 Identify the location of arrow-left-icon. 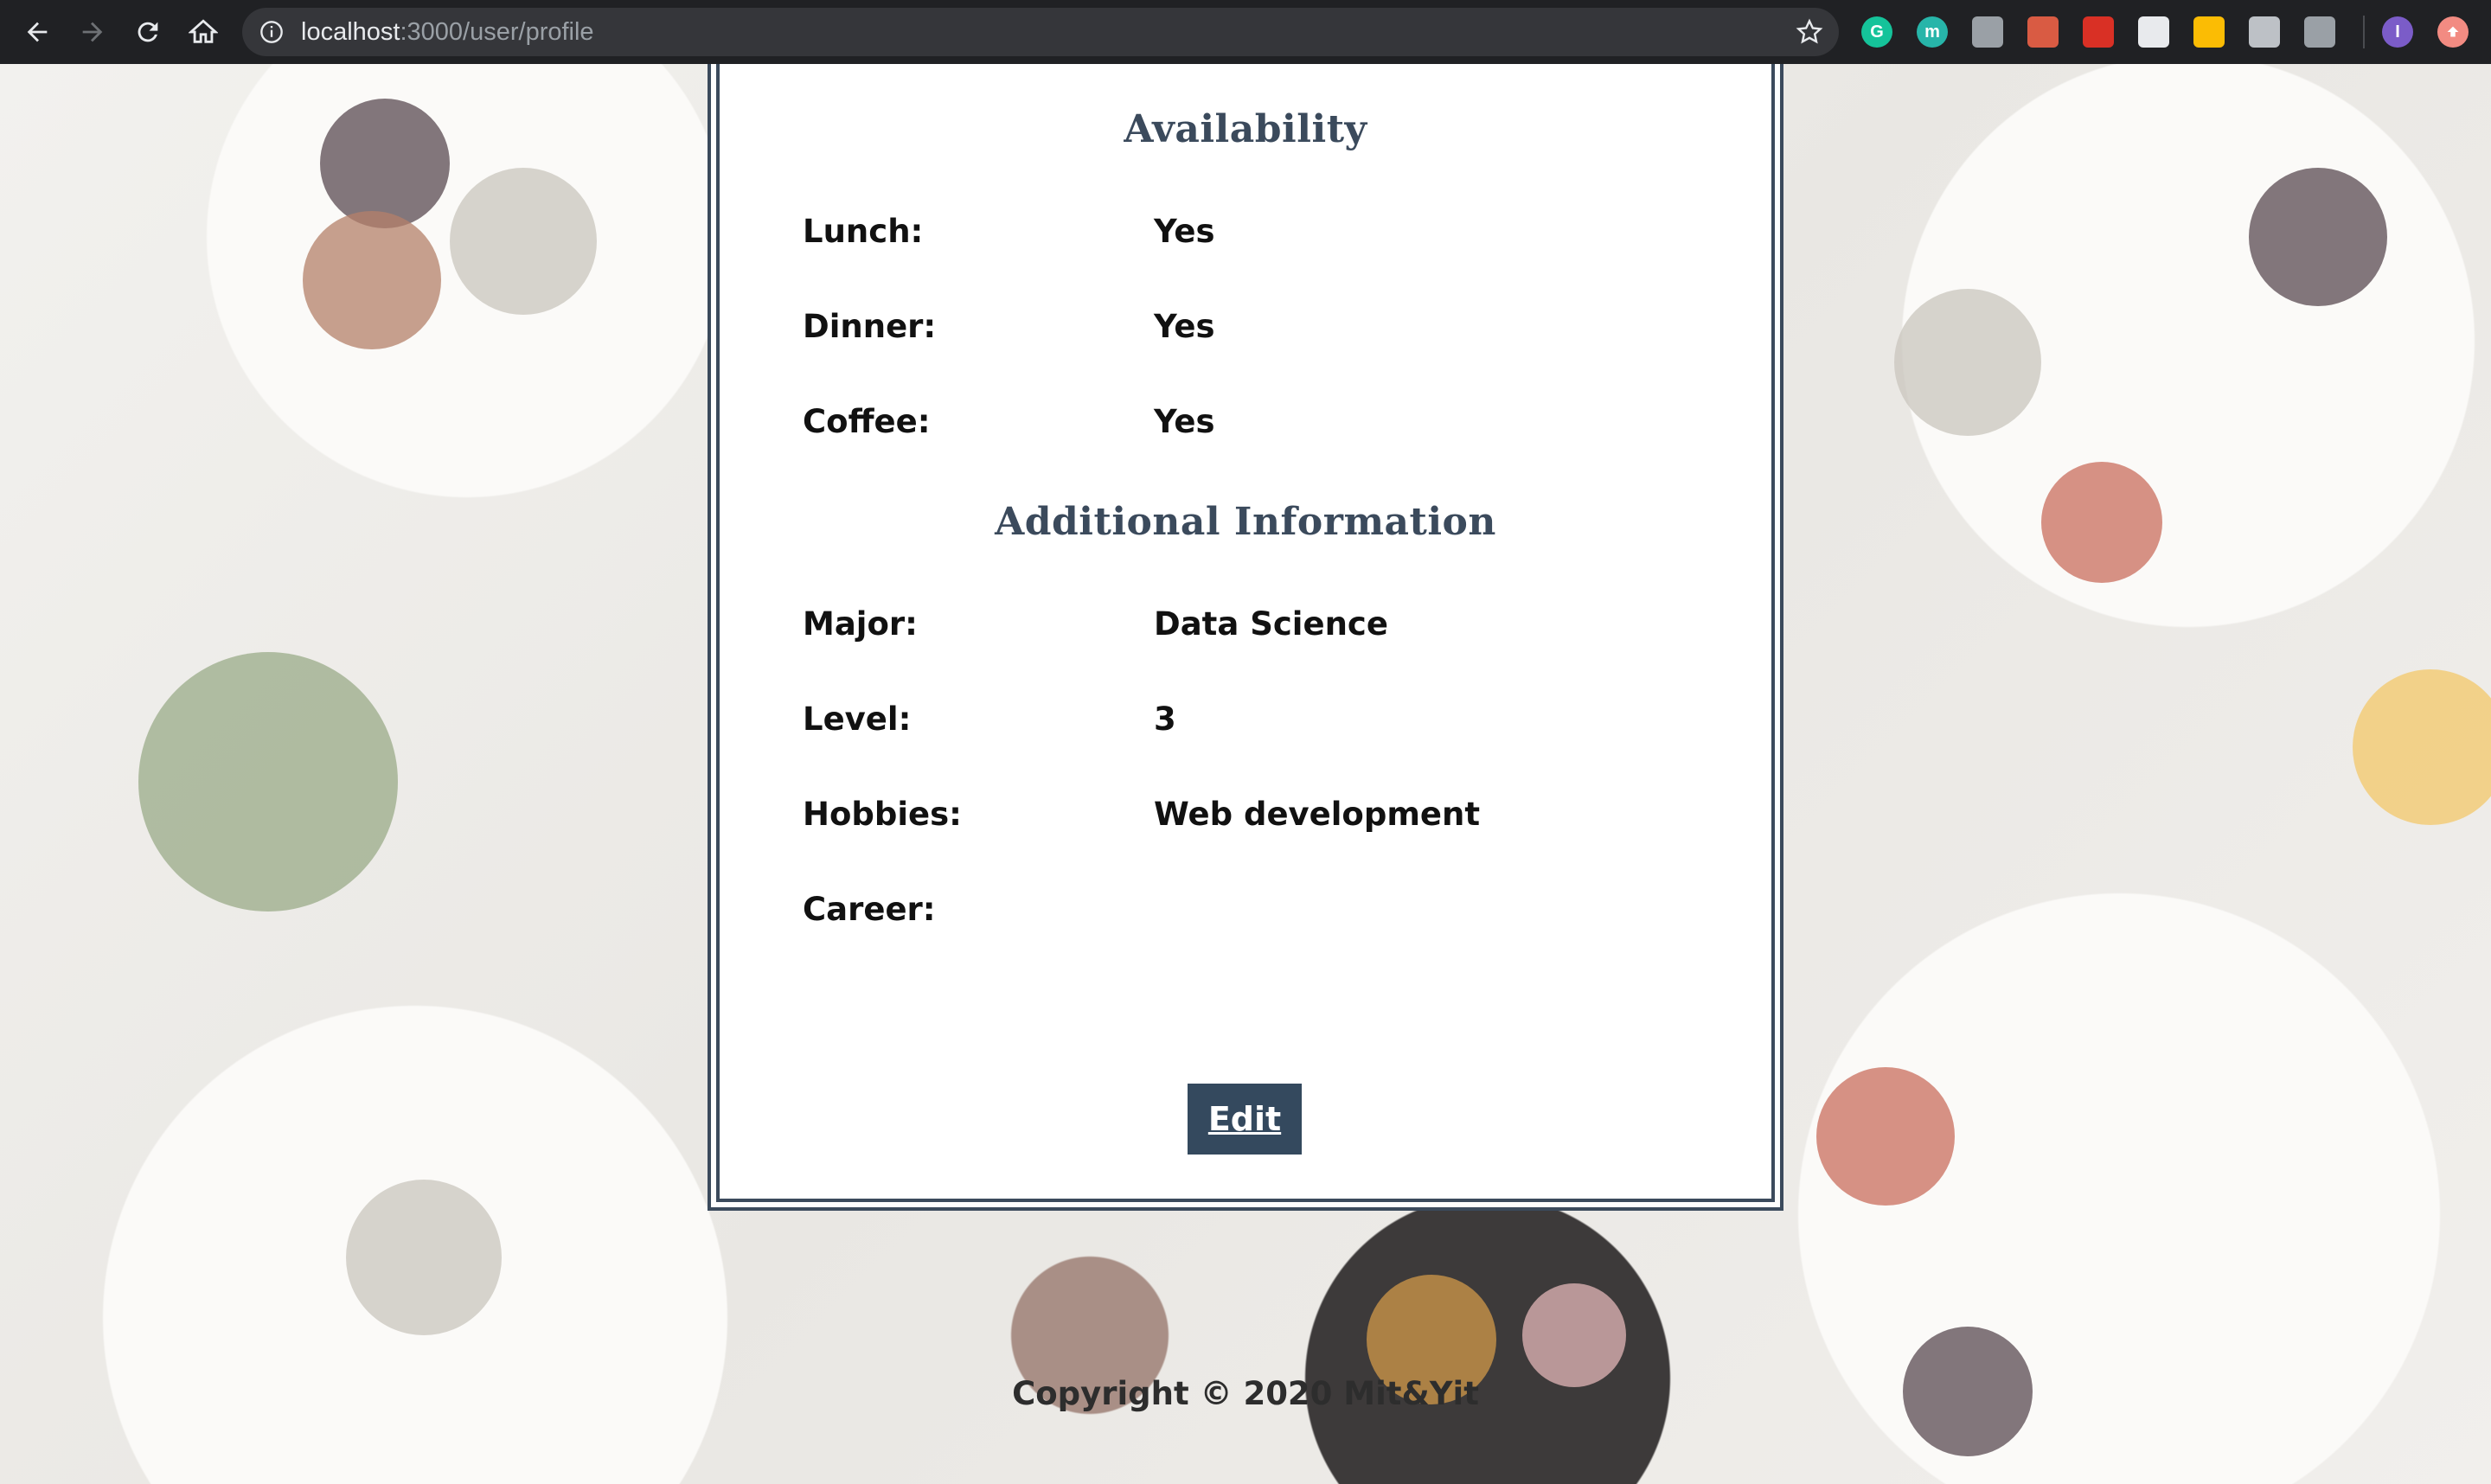
(37, 32).